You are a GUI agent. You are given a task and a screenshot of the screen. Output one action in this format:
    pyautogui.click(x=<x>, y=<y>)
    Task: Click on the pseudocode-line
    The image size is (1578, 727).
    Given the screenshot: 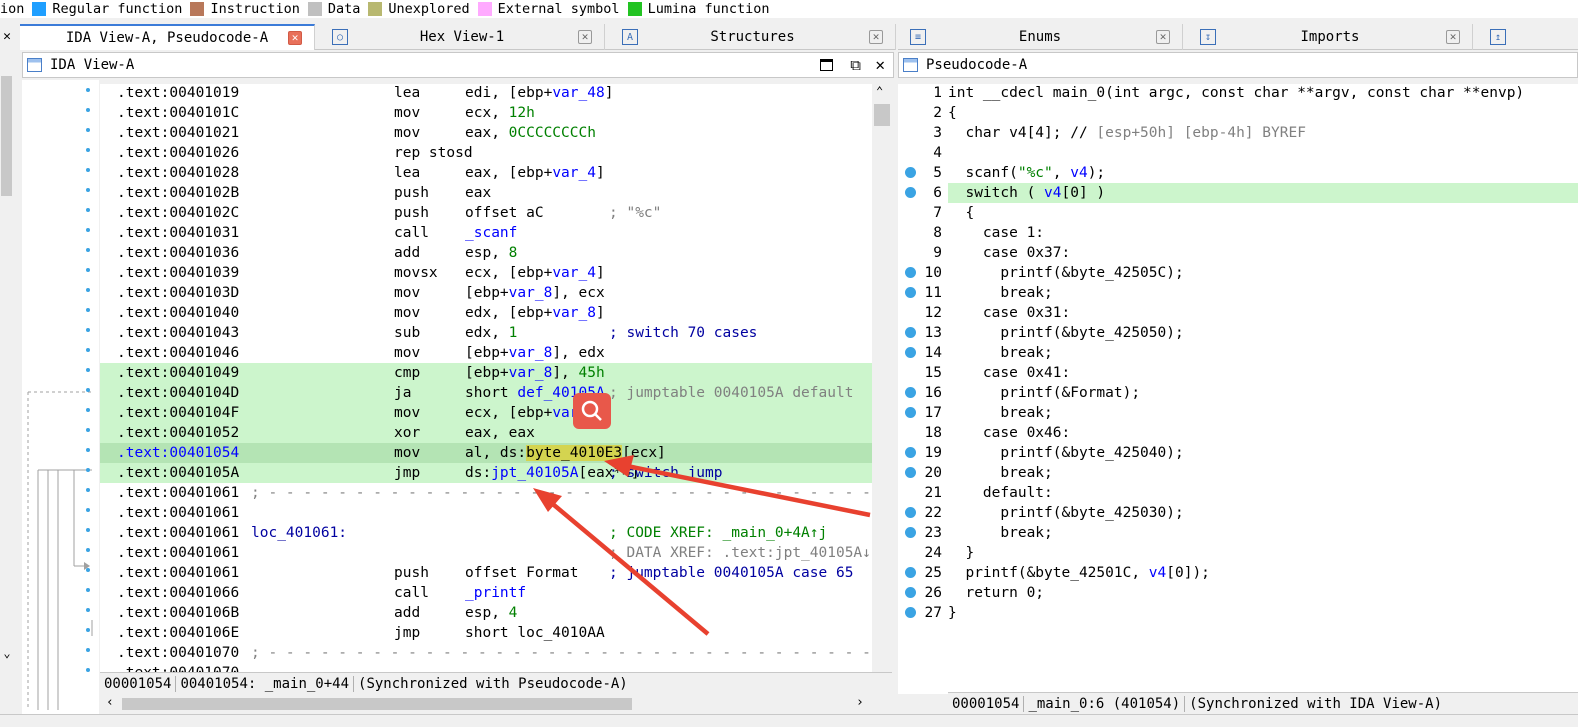 What is the action you would take?
    pyautogui.click(x=1263, y=153)
    